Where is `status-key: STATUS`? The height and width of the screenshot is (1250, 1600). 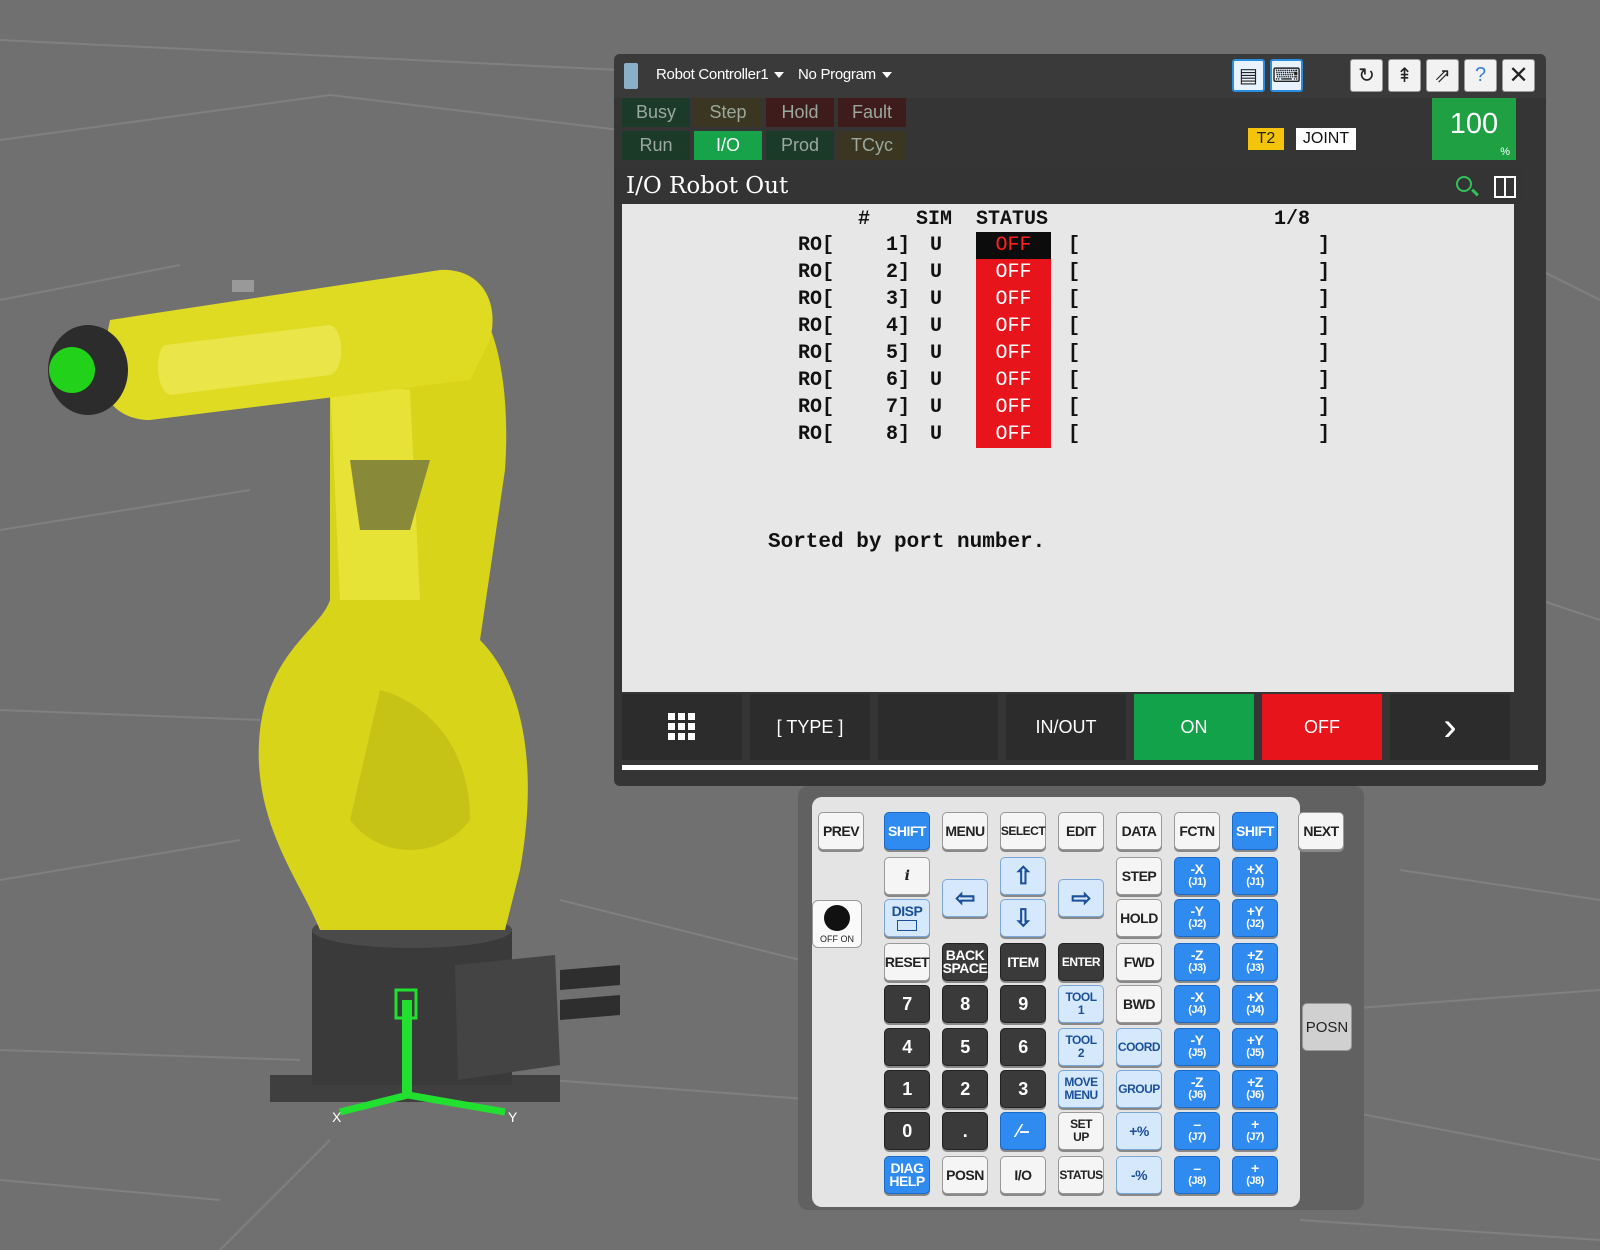 status-key: STATUS is located at coordinates (1081, 1175).